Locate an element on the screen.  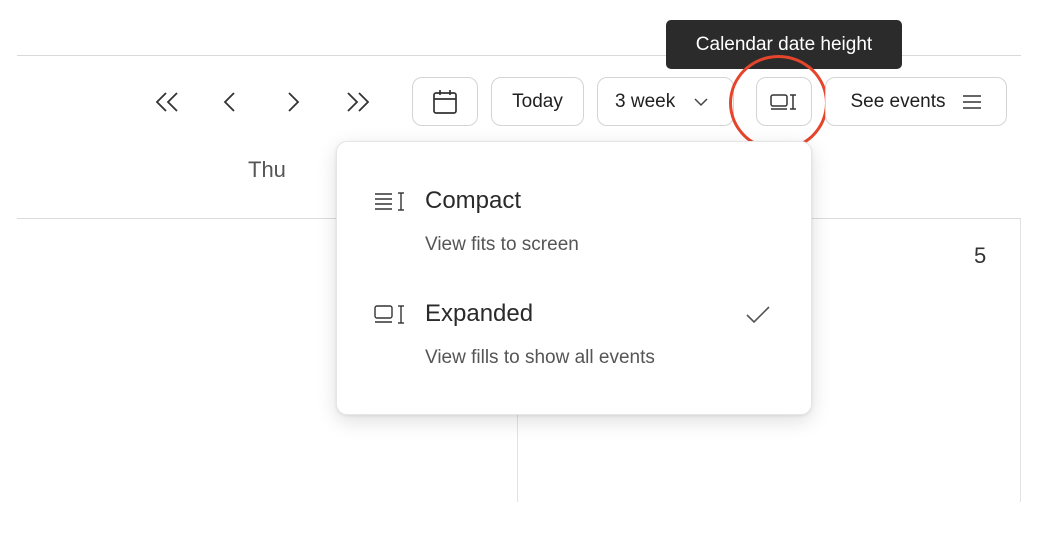
menu-item-title: Compact is located at coordinates (473, 200).